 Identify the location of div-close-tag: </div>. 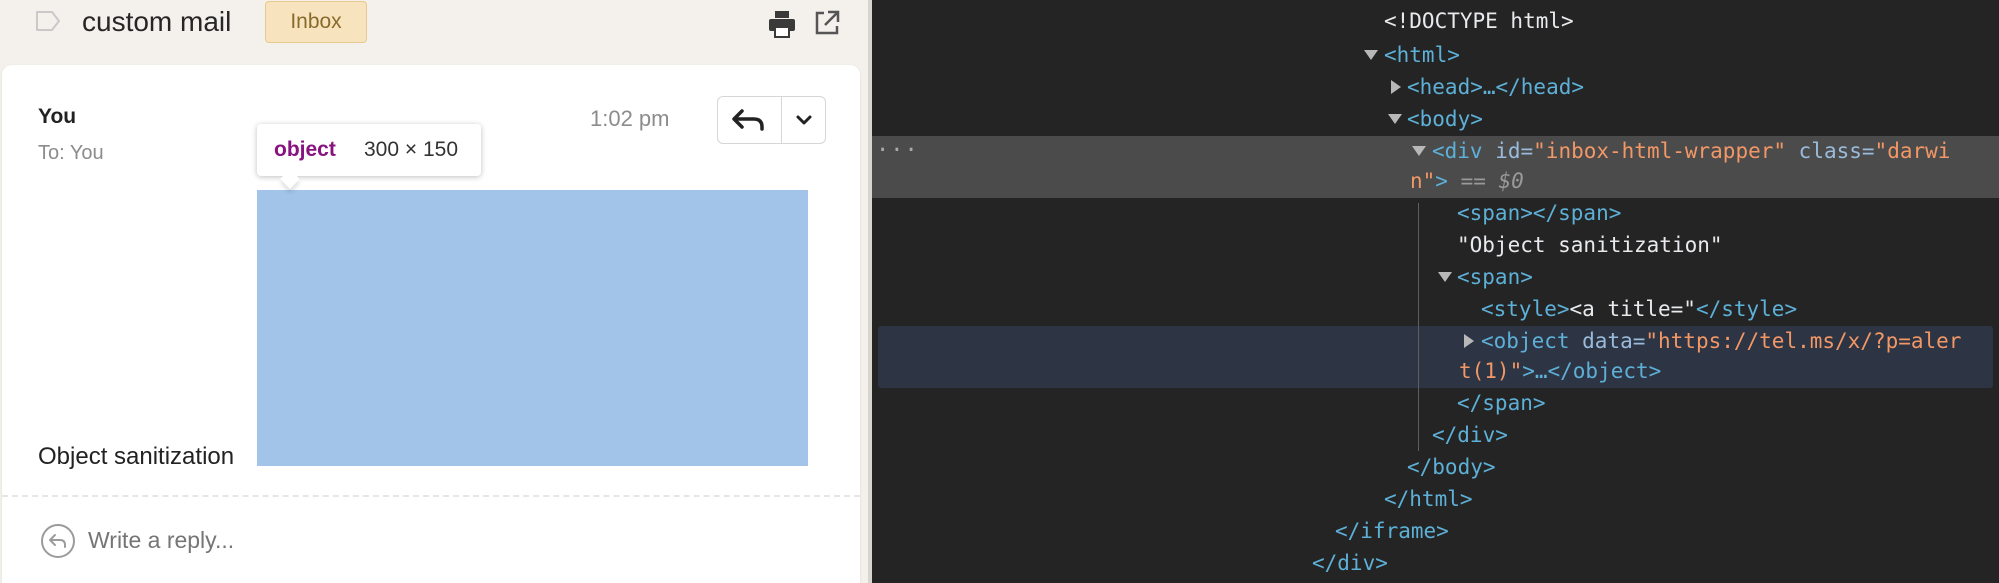
(1470, 435).